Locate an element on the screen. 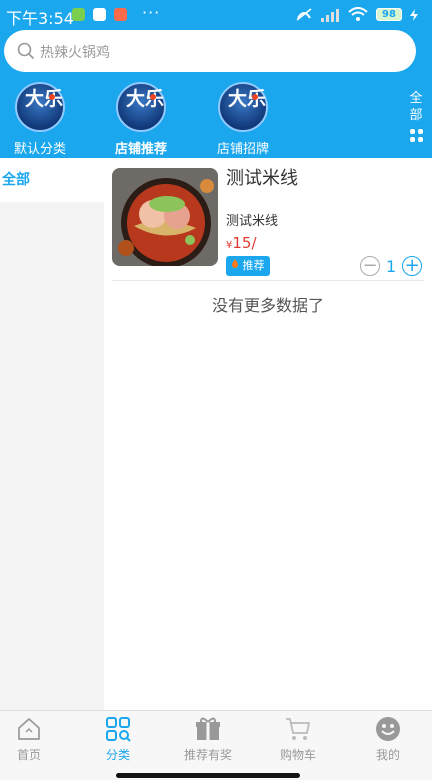 The image size is (432, 780). tab-home: 首页 is located at coordinates (36, 739).